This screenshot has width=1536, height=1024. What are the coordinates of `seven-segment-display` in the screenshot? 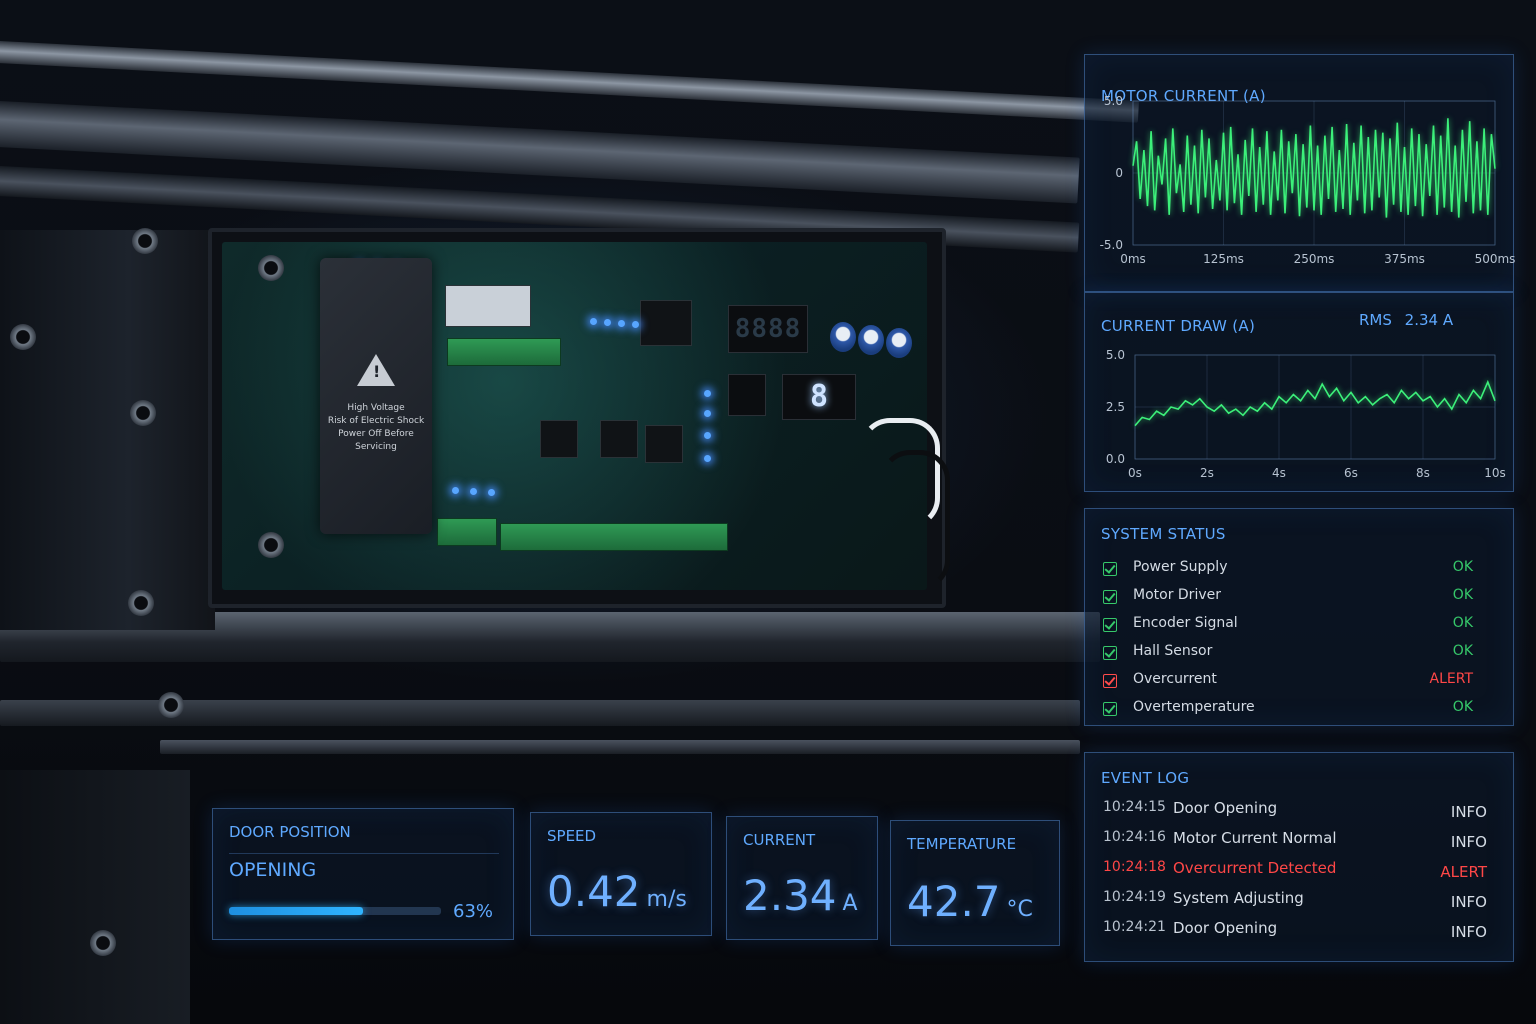 It's located at (747, 395).